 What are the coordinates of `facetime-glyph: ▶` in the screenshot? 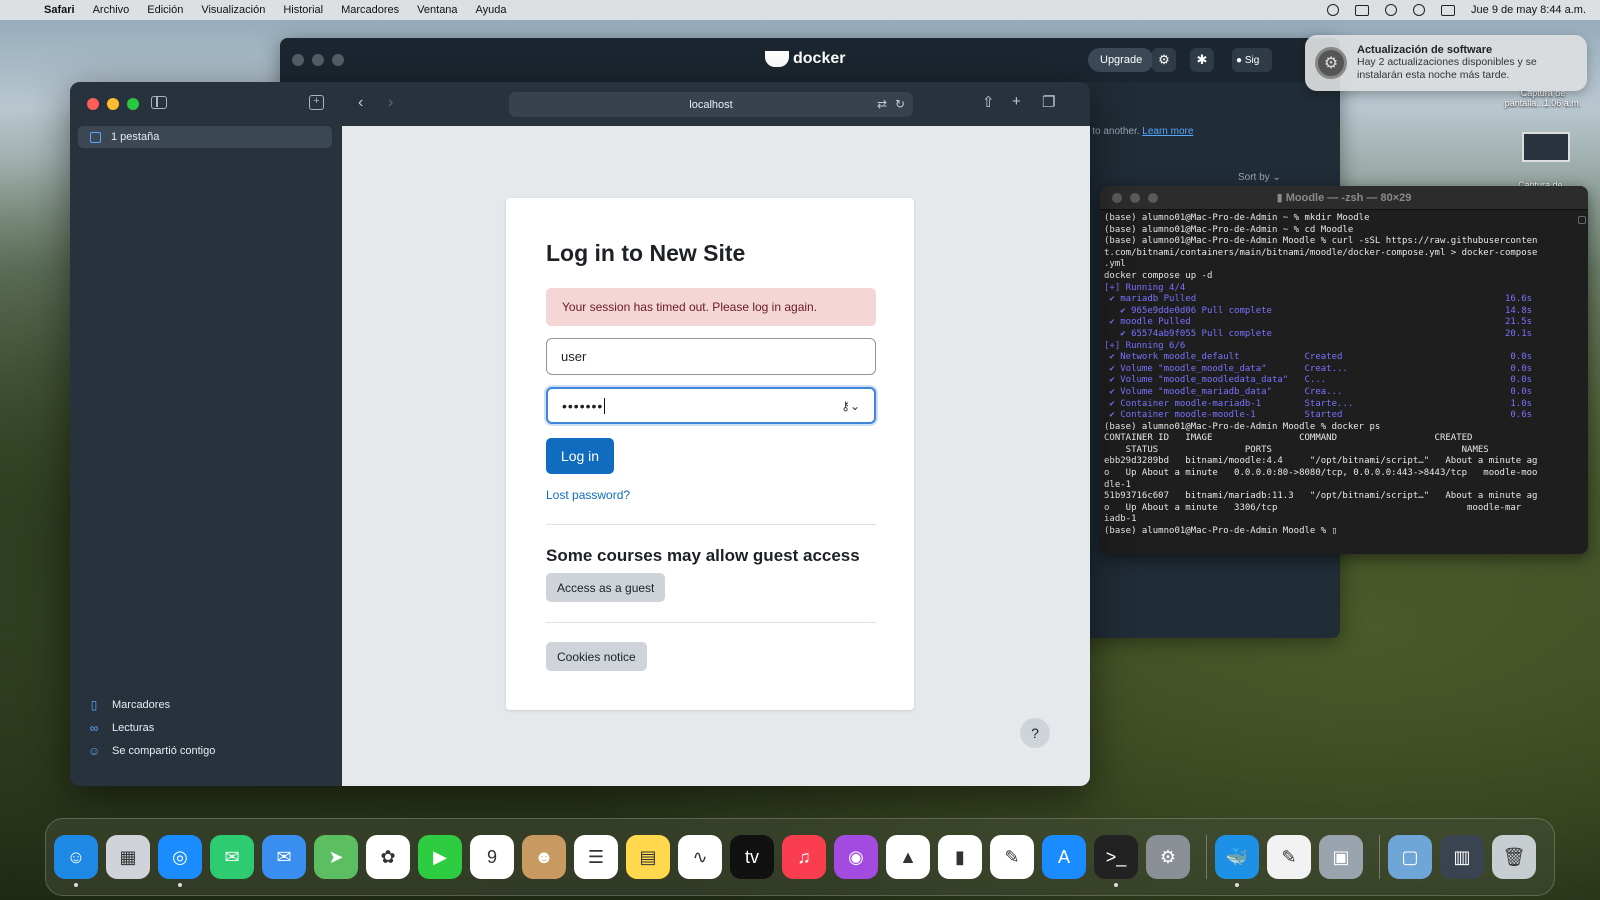 It's located at (440, 856).